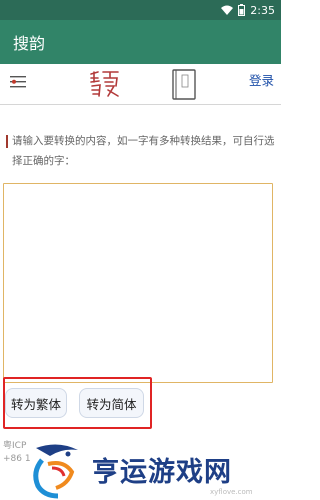  I want to click on instruction-block: 请输入要转换的内容，如一字有多种转换结果，可自行选择正确的字：, so click(141, 151).